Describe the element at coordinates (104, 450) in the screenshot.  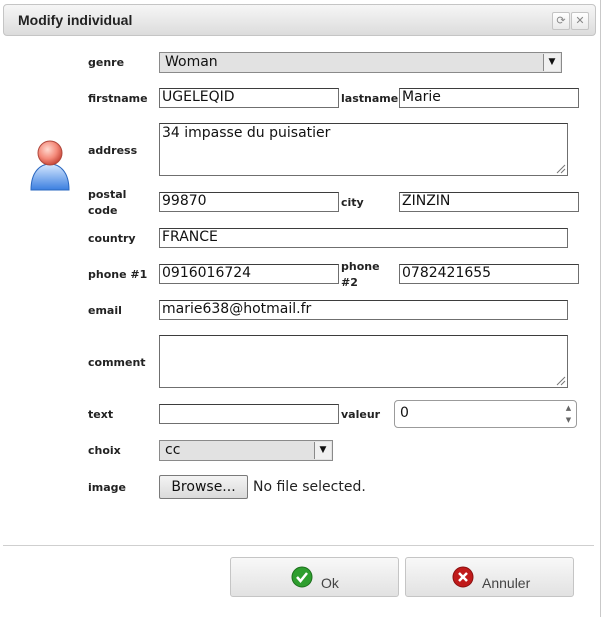
I see `choix-label: choix` at that location.